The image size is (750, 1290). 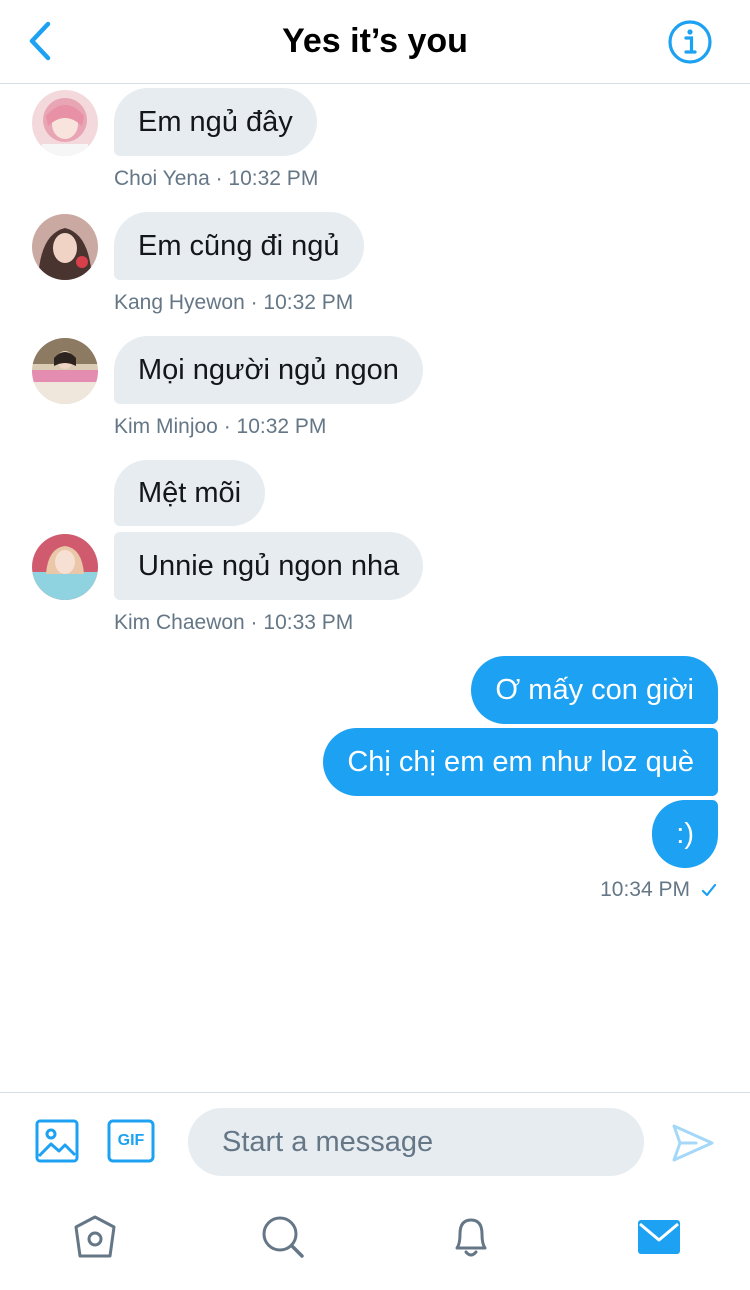 What do you see at coordinates (57, 1141) in the screenshot?
I see `image-icon` at bounding box center [57, 1141].